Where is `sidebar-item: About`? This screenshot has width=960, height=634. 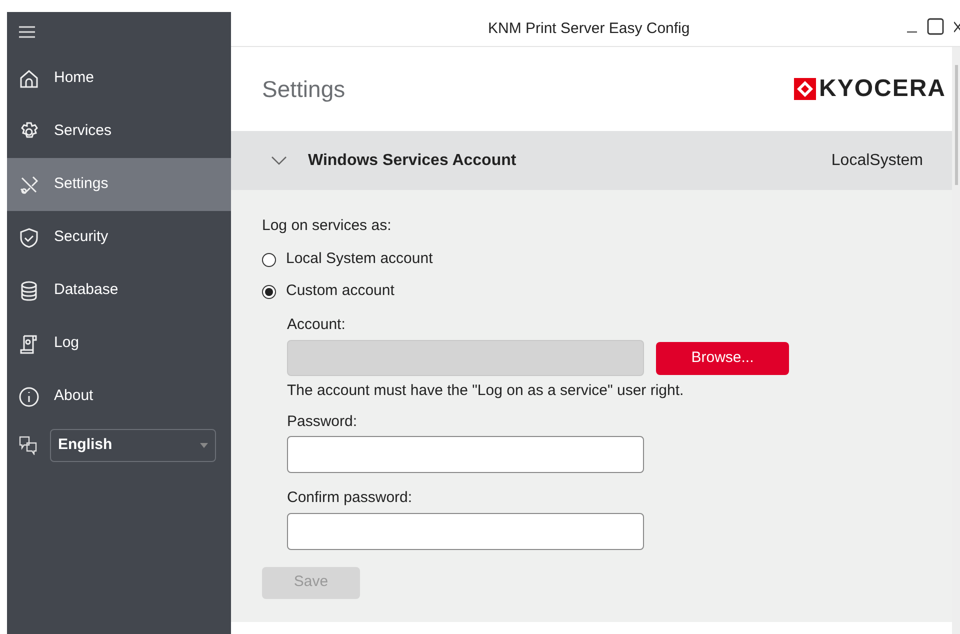
sidebar-item: About is located at coordinates (119, 396).